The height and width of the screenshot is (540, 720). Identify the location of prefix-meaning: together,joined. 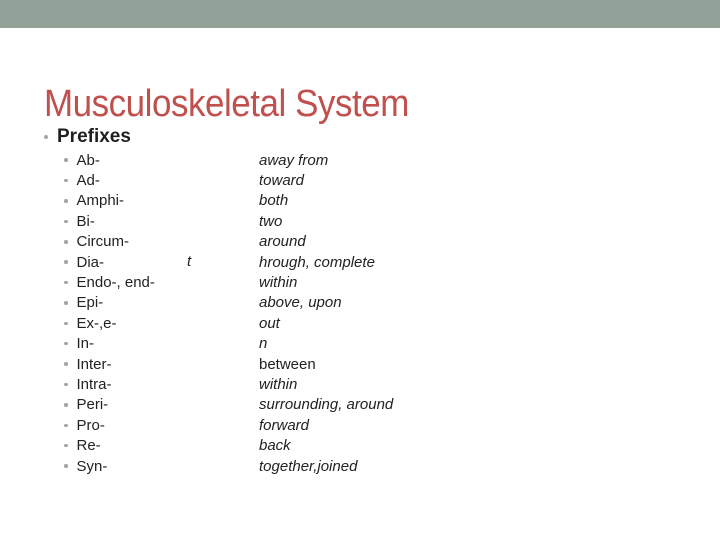
(308, 466).